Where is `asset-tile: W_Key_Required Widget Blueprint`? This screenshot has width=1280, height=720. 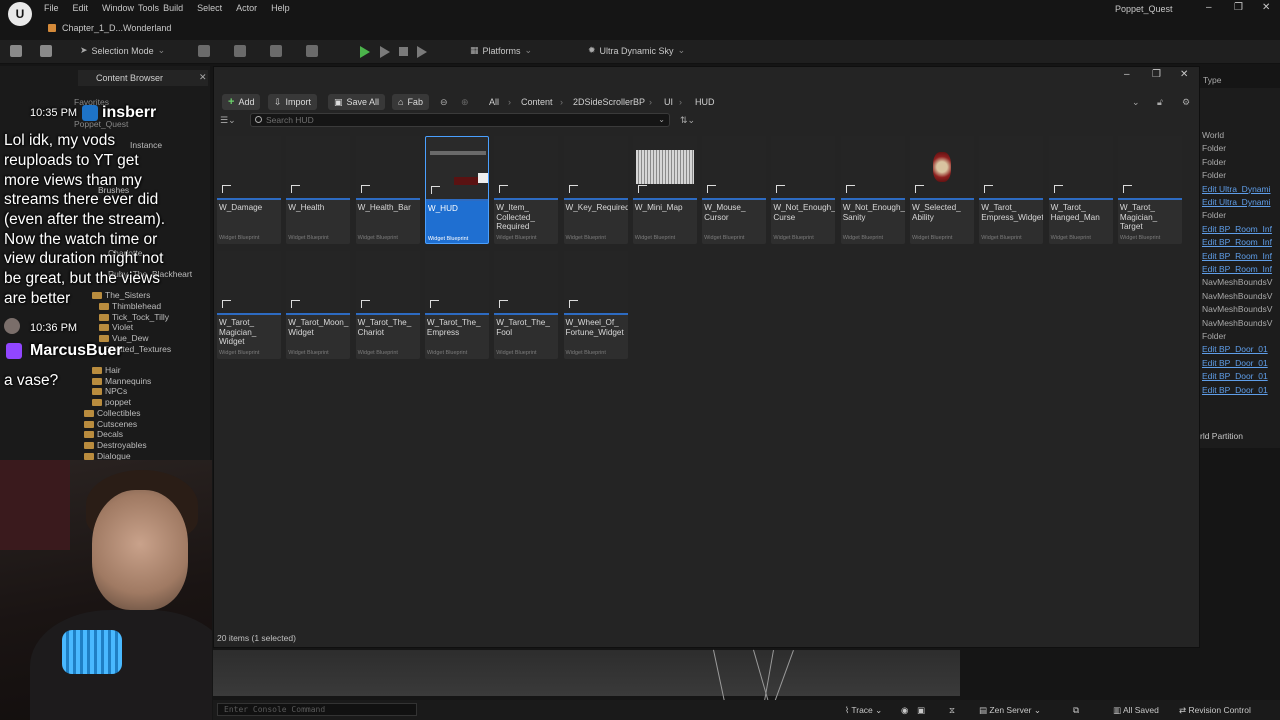
asset-tile: W_Key_Required Widget Blueprint is located at coordinates (595, 190).